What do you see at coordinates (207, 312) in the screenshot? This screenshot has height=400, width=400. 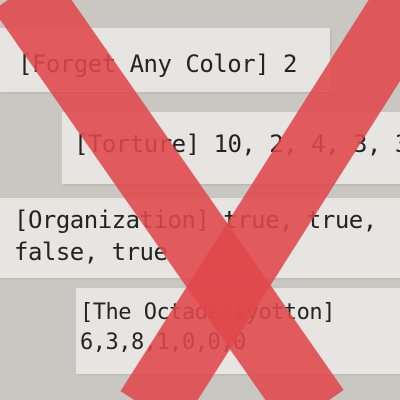 I see `clue-text-line1: [The Octadecayotton]` at bounding box center [207, 312].